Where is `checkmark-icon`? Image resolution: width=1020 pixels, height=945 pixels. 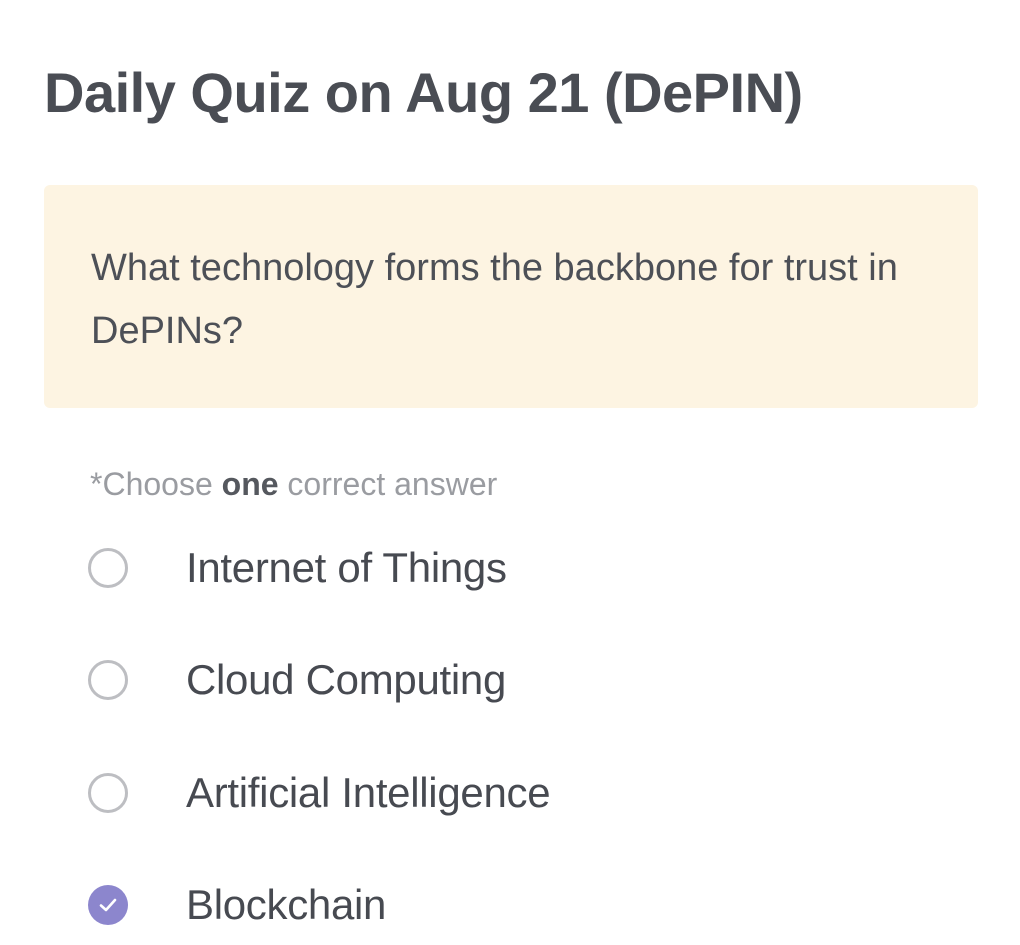
checkmark-icon is located at coordinates (108, 905).